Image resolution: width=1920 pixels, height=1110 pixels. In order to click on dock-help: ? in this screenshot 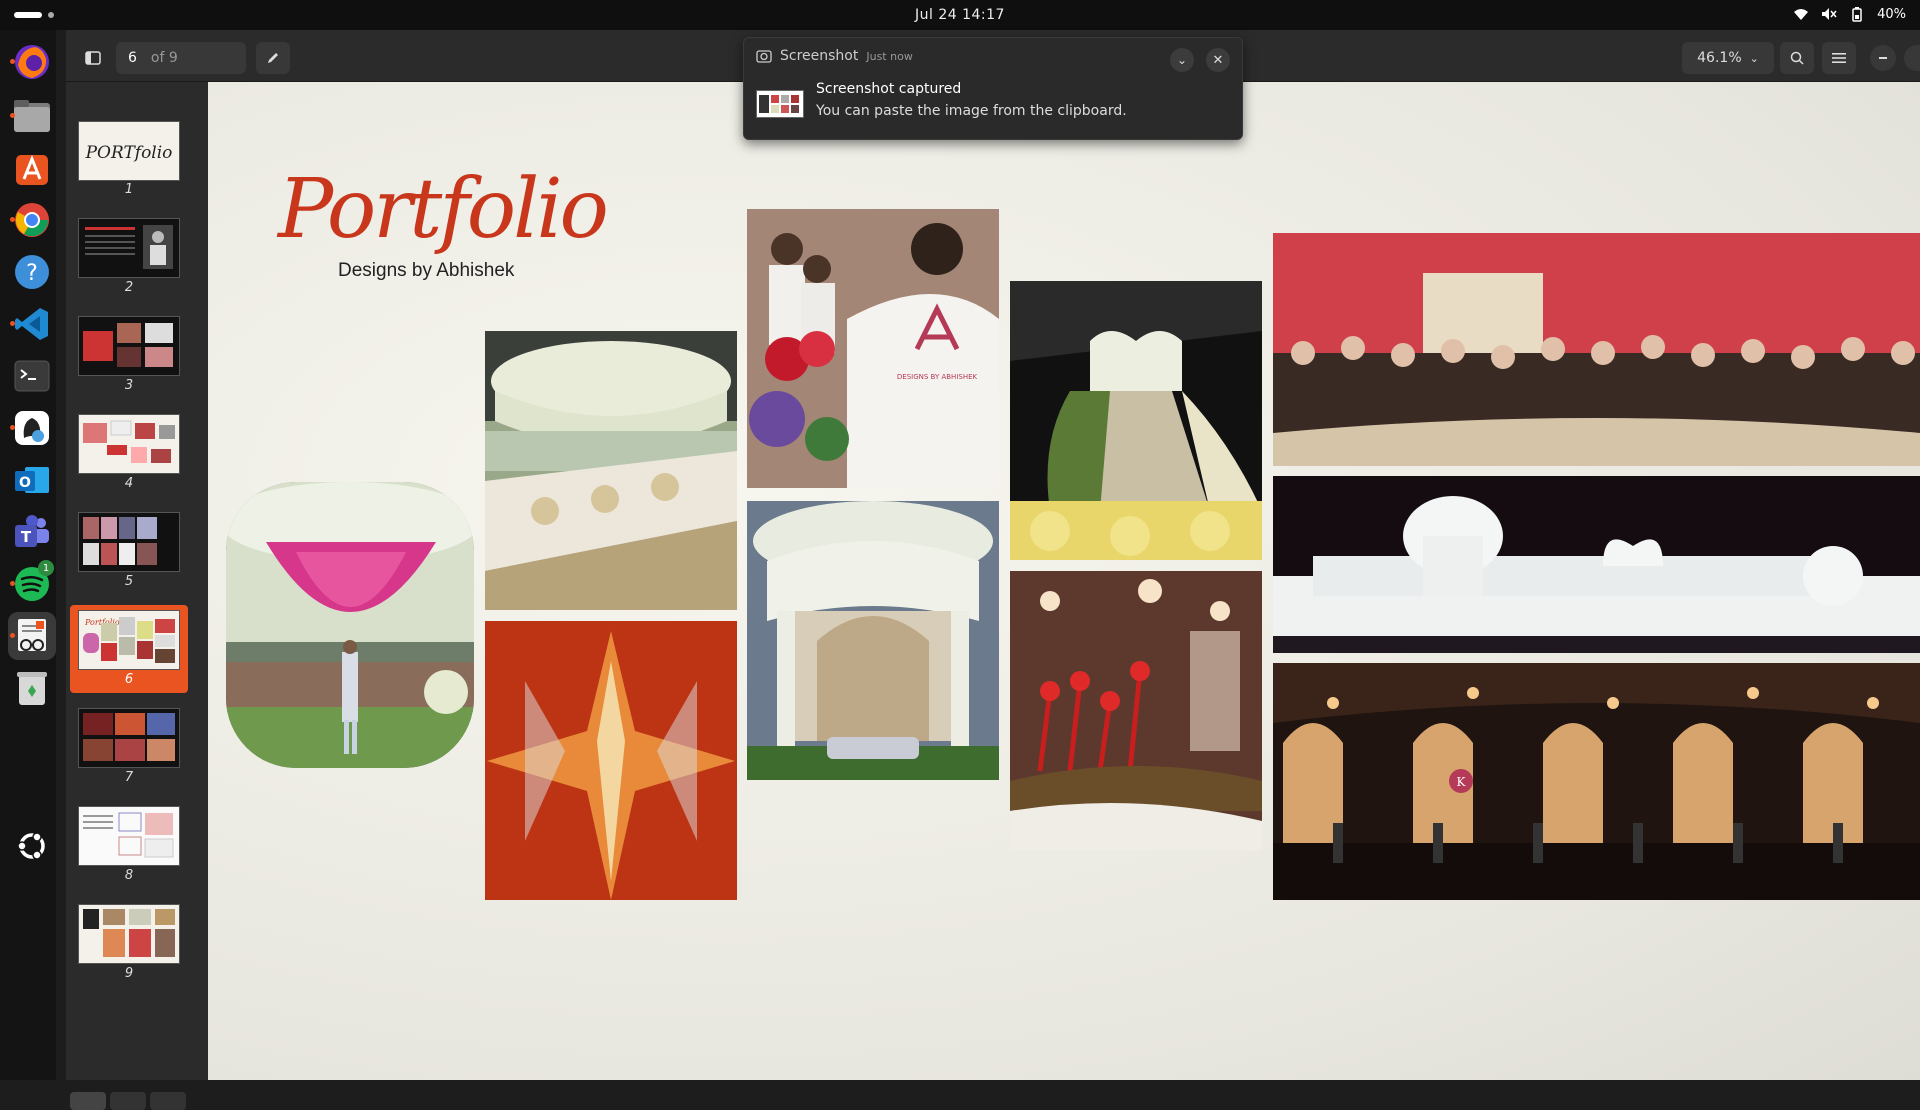, I will do `click(32, 272)`.